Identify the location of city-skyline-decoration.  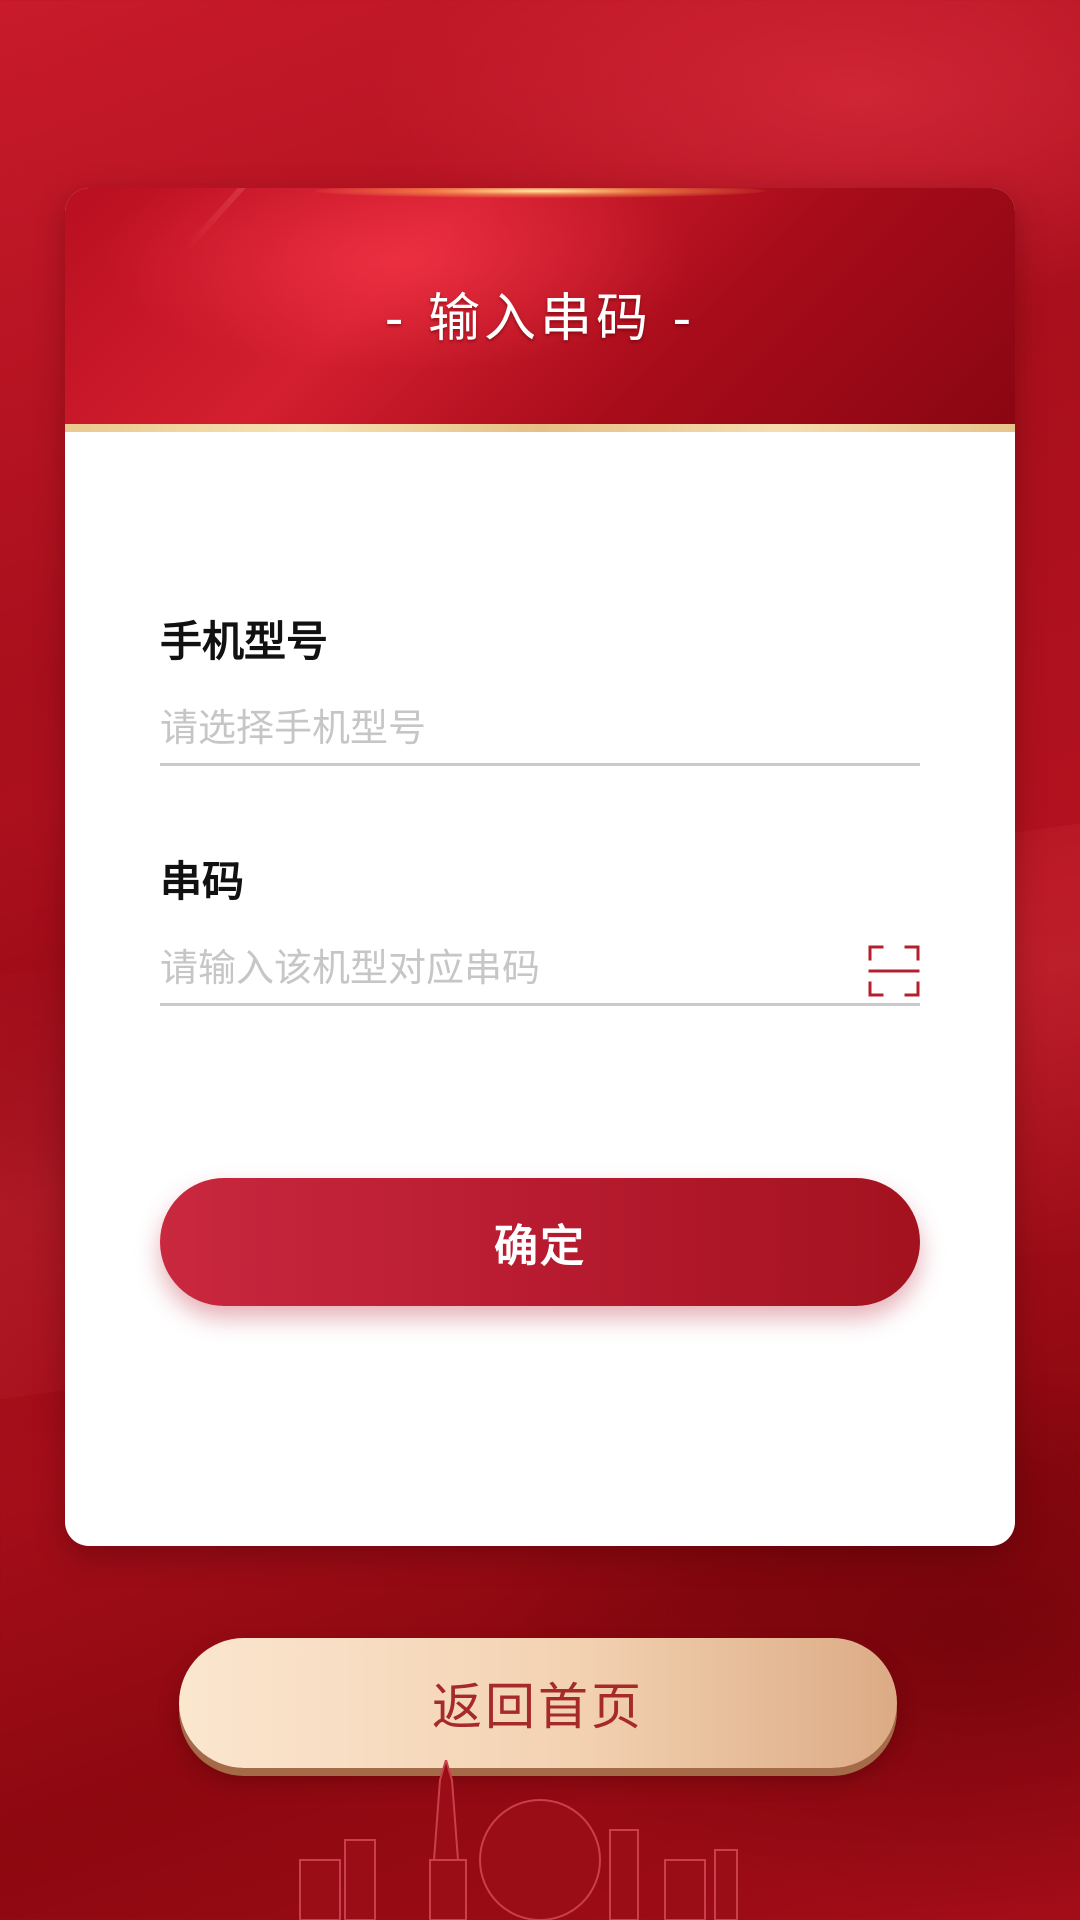
(518, 1840).